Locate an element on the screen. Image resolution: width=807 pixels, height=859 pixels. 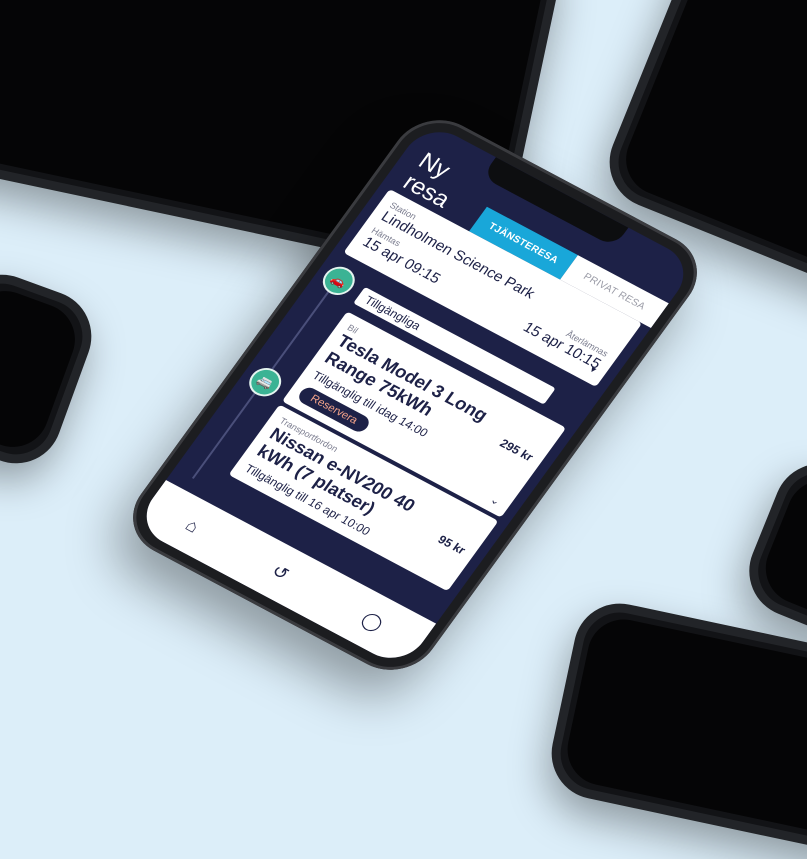
chevron-down-icon: ⌄ is located at coordinates (495, 500).